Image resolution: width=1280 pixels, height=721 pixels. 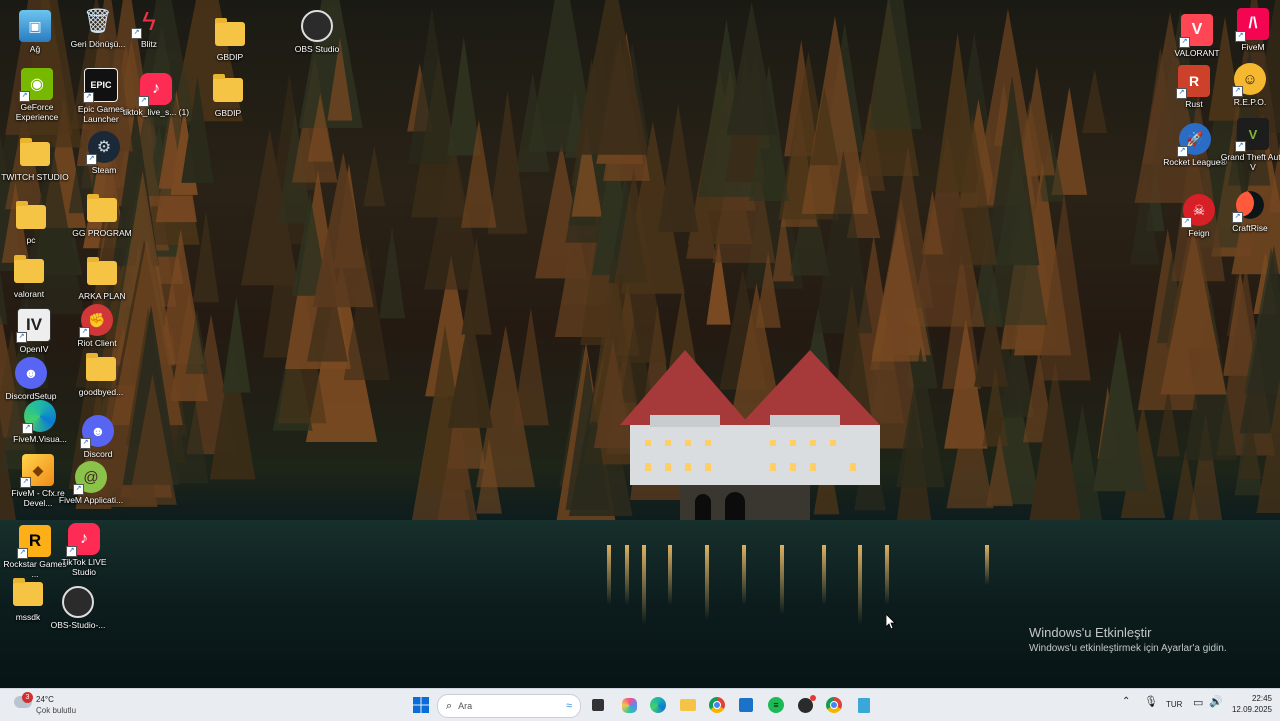 What do you see at coordinates (156, 112) in the screenshot?
I see `desktop-icon-label: tiktok_live_s... (1)` at bounding box center [156, 112].